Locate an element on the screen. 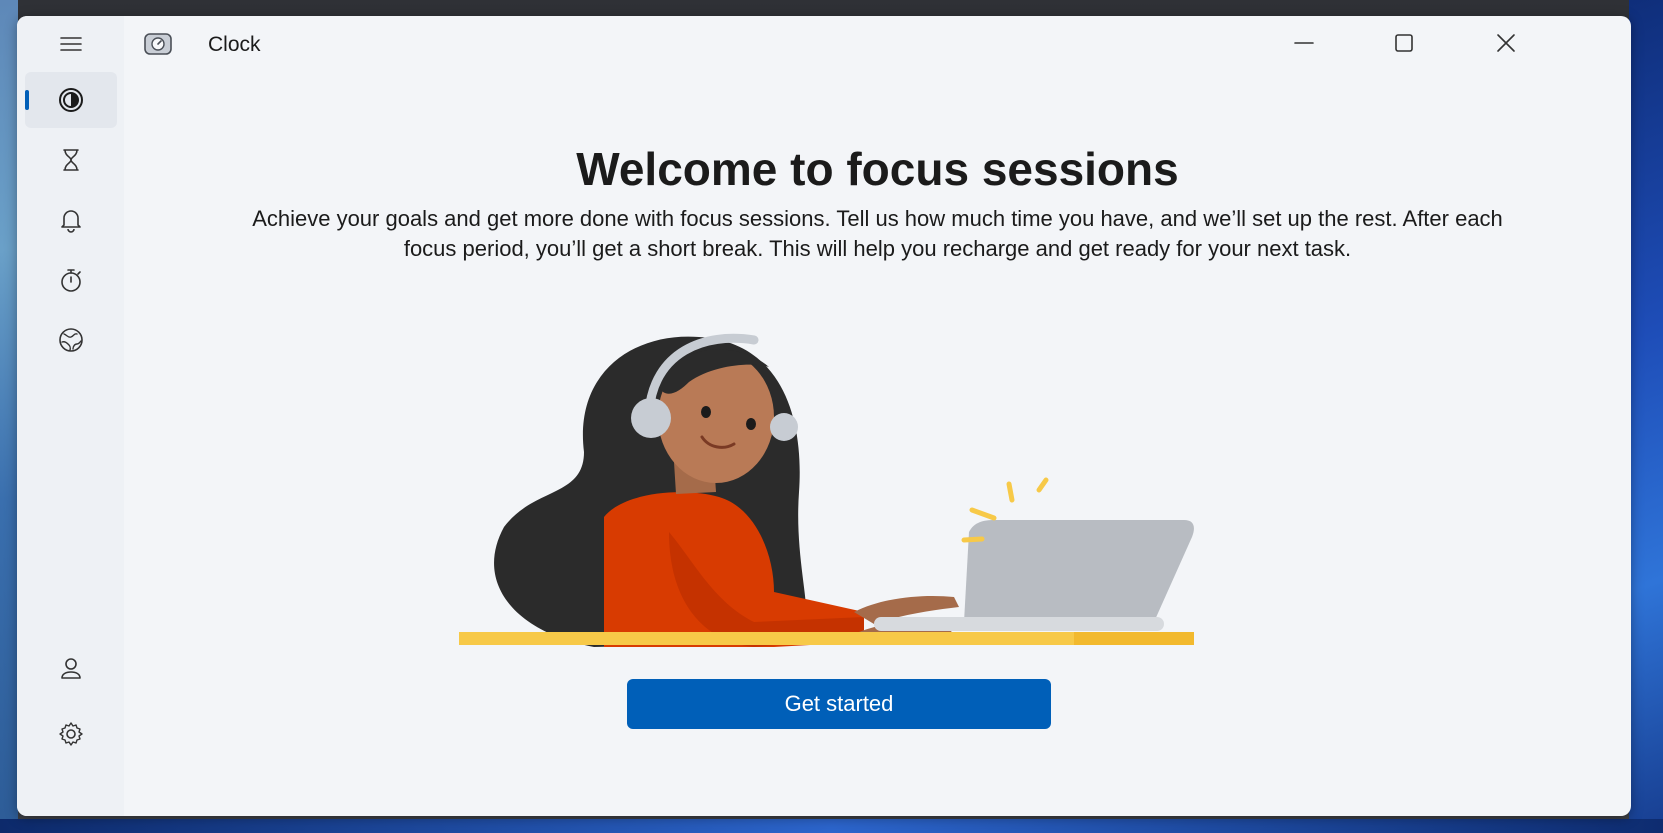 The height and width of the screenshot is (833, 1663). page-heading: Welcome to focus sessions is located at coordinates (877, 169).